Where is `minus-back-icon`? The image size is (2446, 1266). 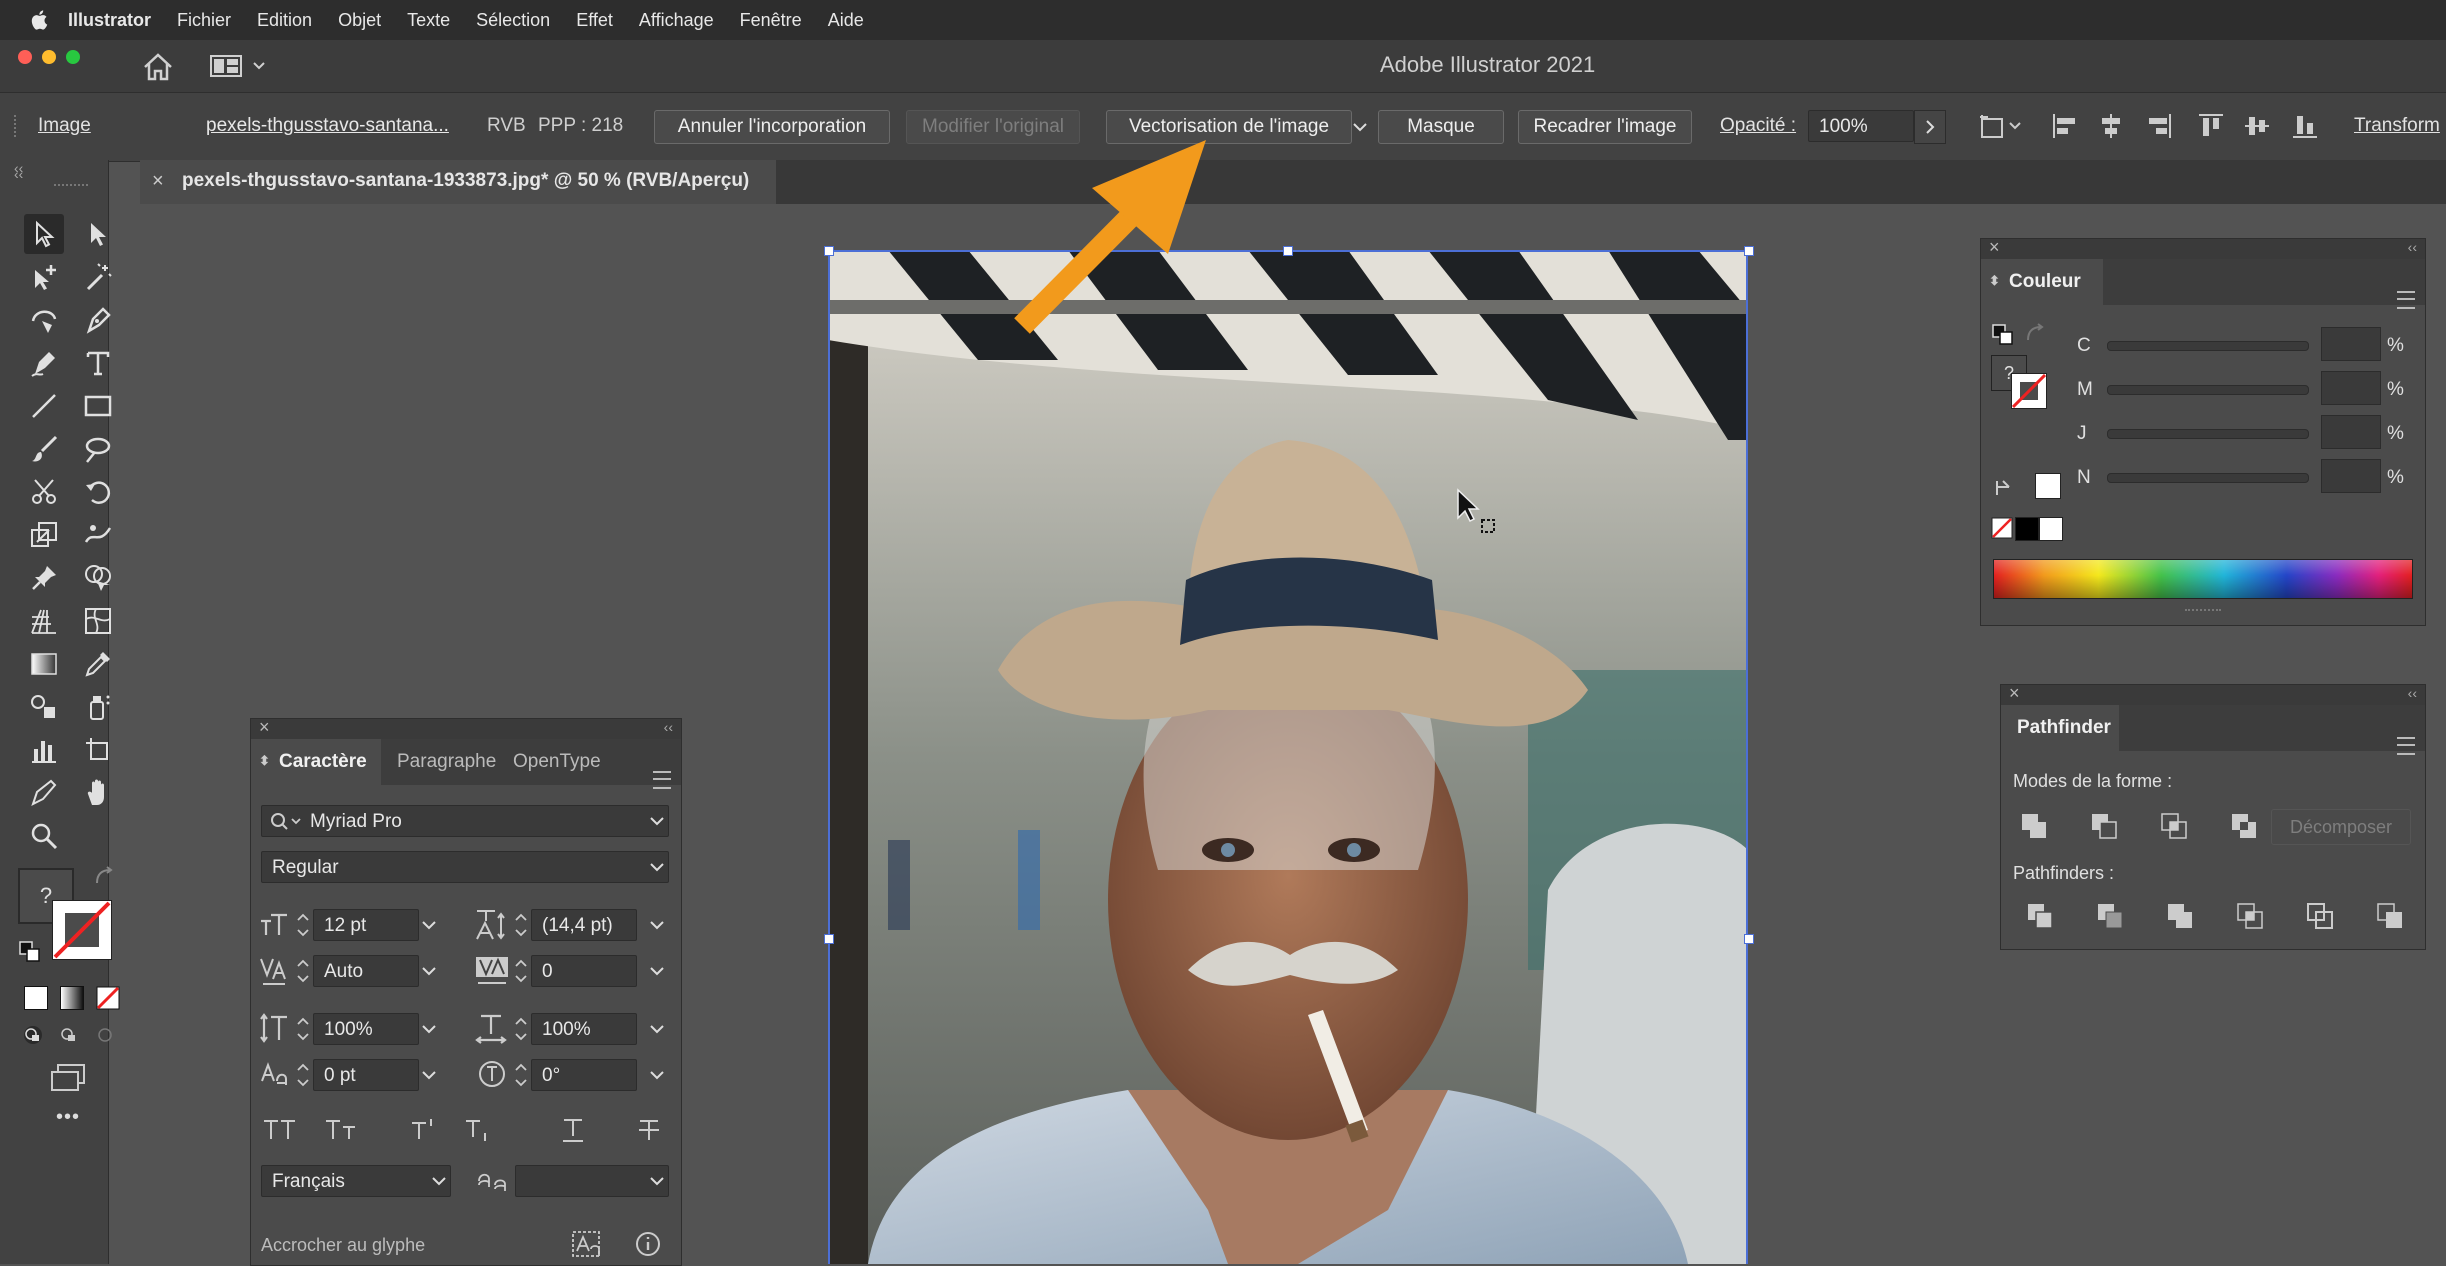 minus-back-icon is located at coordinates (2390, 916).